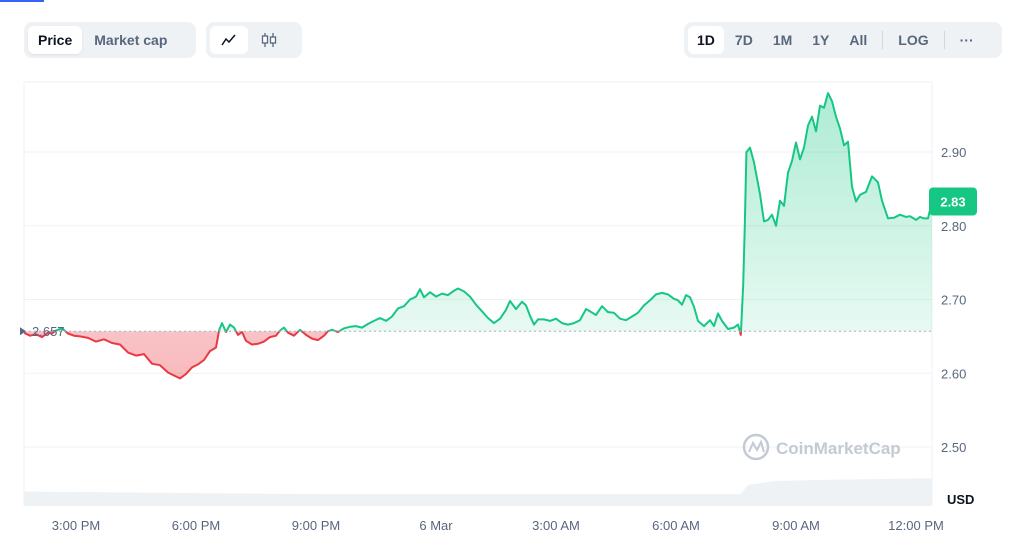 Image resolution: width=1024 pixels, height=541 pixels. Describe the element at coordinates (838, 448) in the screenshot. I see `watermark-text: CoinMarketCap` at that location.